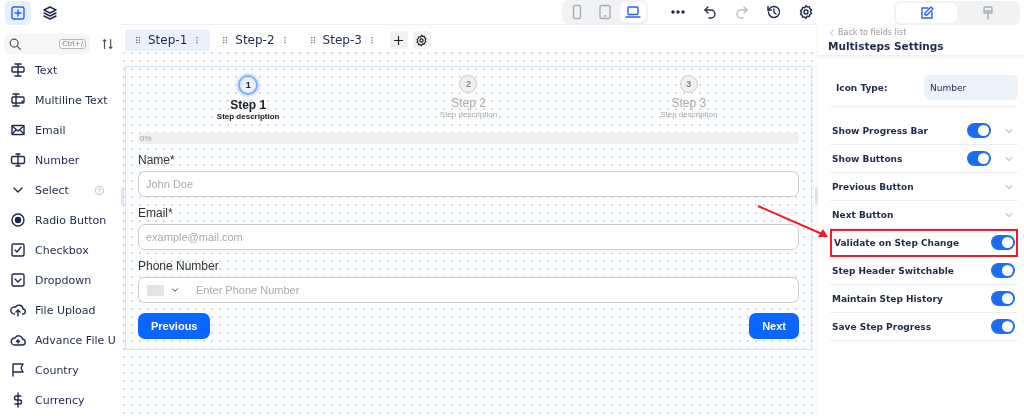  Describe the element at coordinates (156, 213) in the screenshot. I see `field-label: Email*` at that location.